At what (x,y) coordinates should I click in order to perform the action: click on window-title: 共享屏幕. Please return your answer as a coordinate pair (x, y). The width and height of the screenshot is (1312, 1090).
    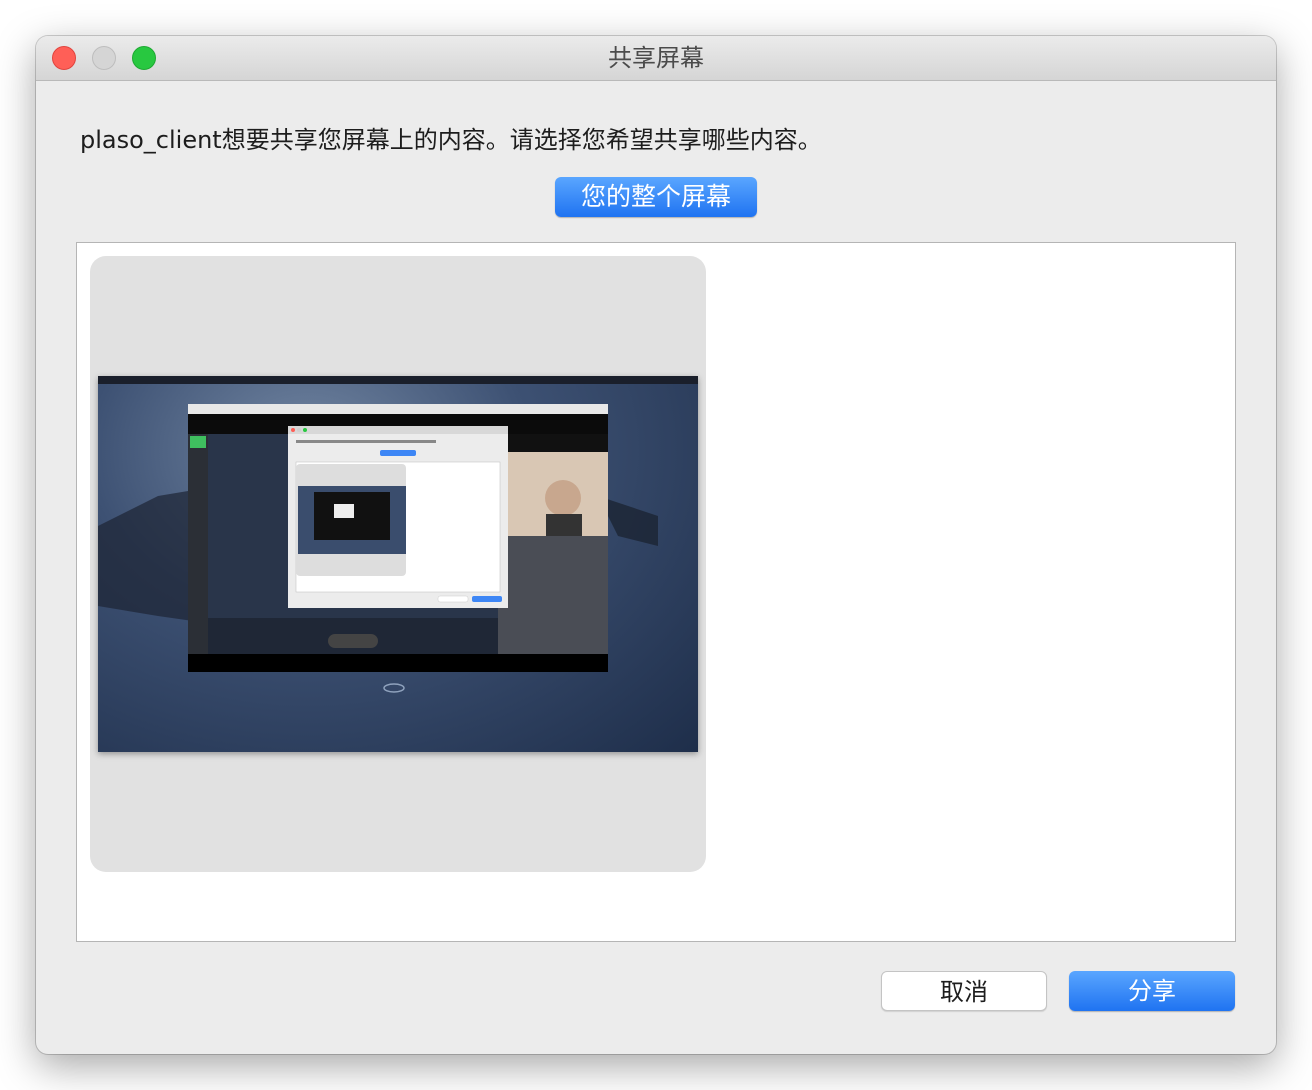
    Looking at the image, I should click on (656, 58).